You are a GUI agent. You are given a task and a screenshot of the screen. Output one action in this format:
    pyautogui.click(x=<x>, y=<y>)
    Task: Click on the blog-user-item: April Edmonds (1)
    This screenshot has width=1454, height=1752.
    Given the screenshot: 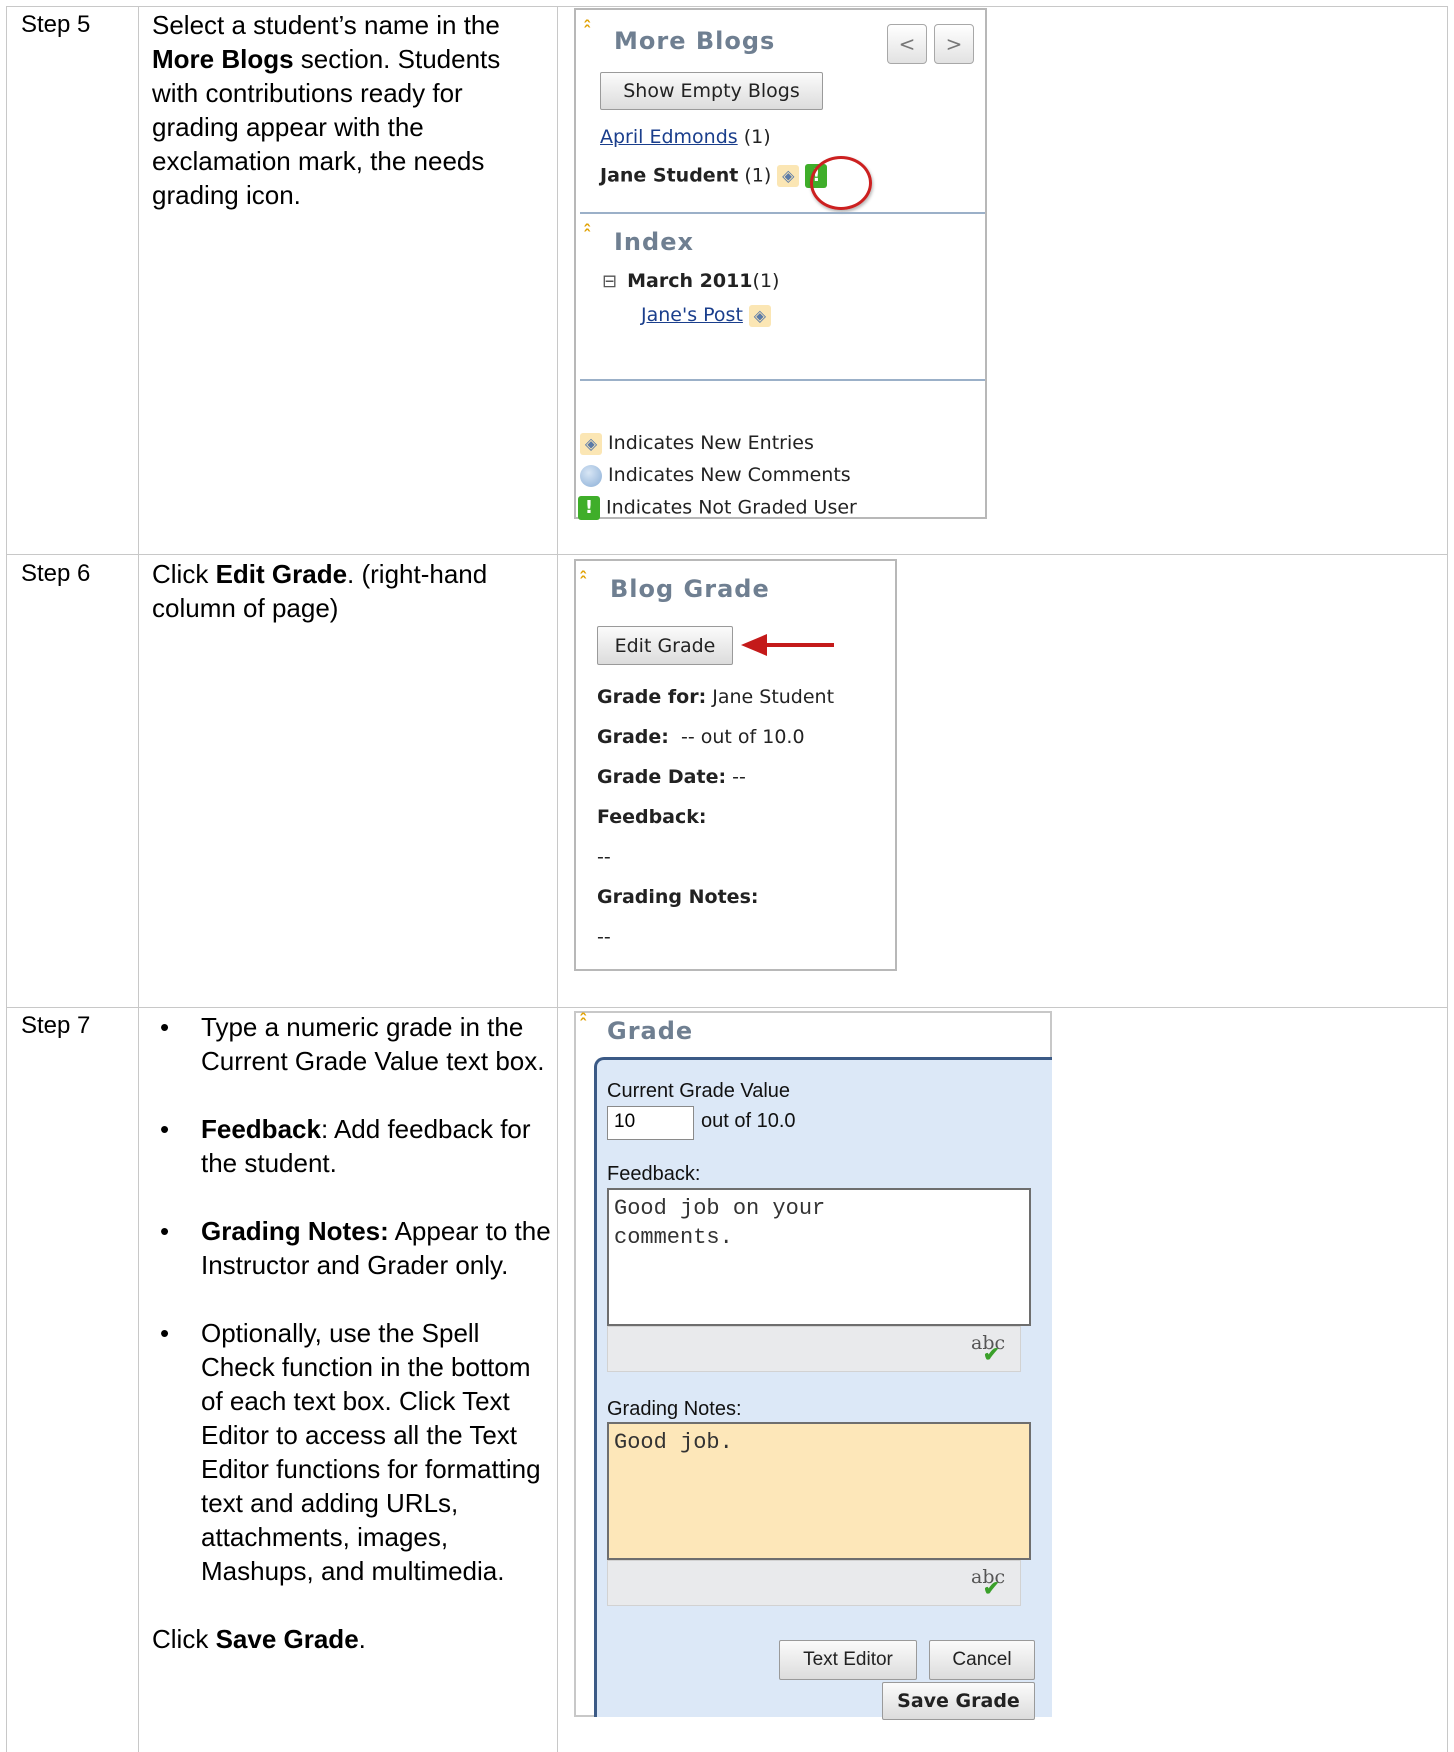 What is the action you would take?
    pyautogui.click(x=685, y=137)
    